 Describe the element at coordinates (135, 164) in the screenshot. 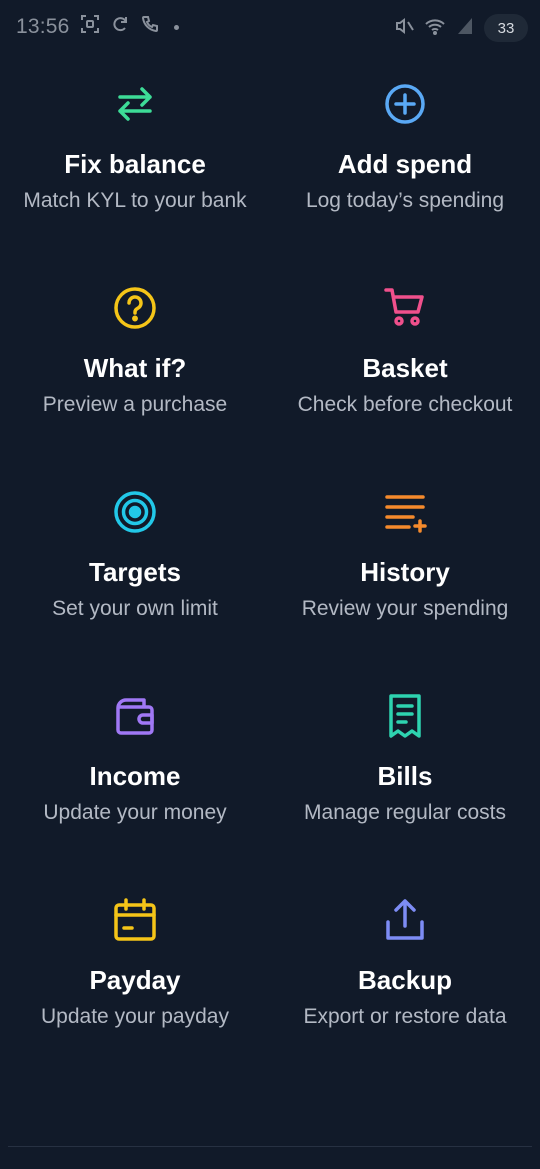

I see `tile-title: Fix balance` at that location.